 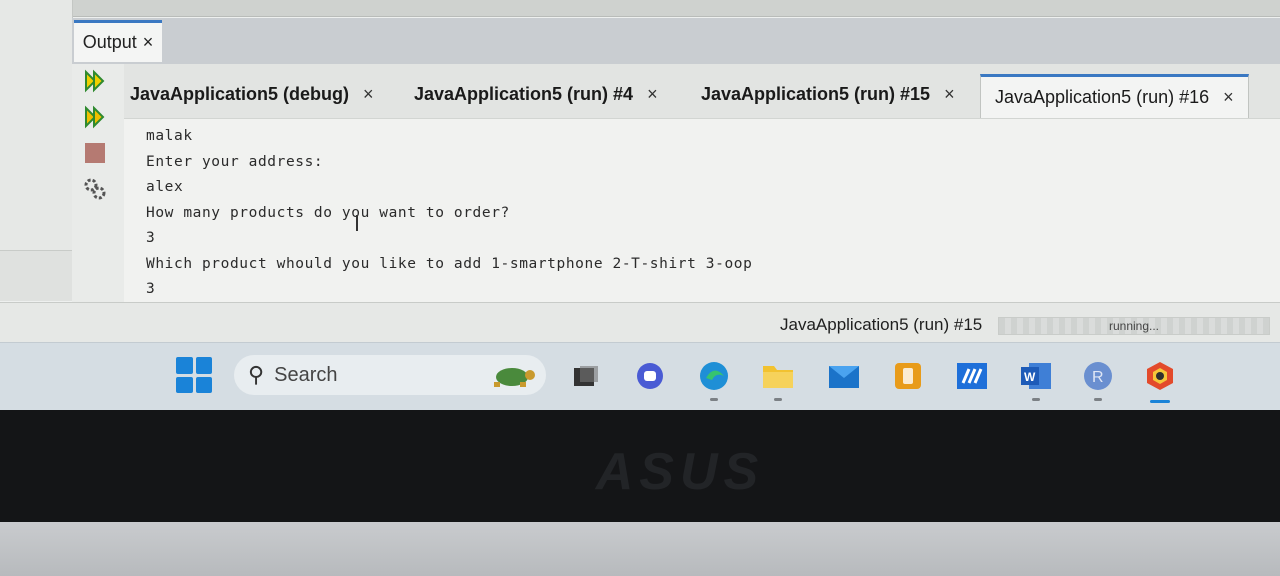 What do you see at coordinates (240, 93) in the screenshot?
I see `tab-label: JavaApplication5 (debug)` at bounding box center [240, 93].